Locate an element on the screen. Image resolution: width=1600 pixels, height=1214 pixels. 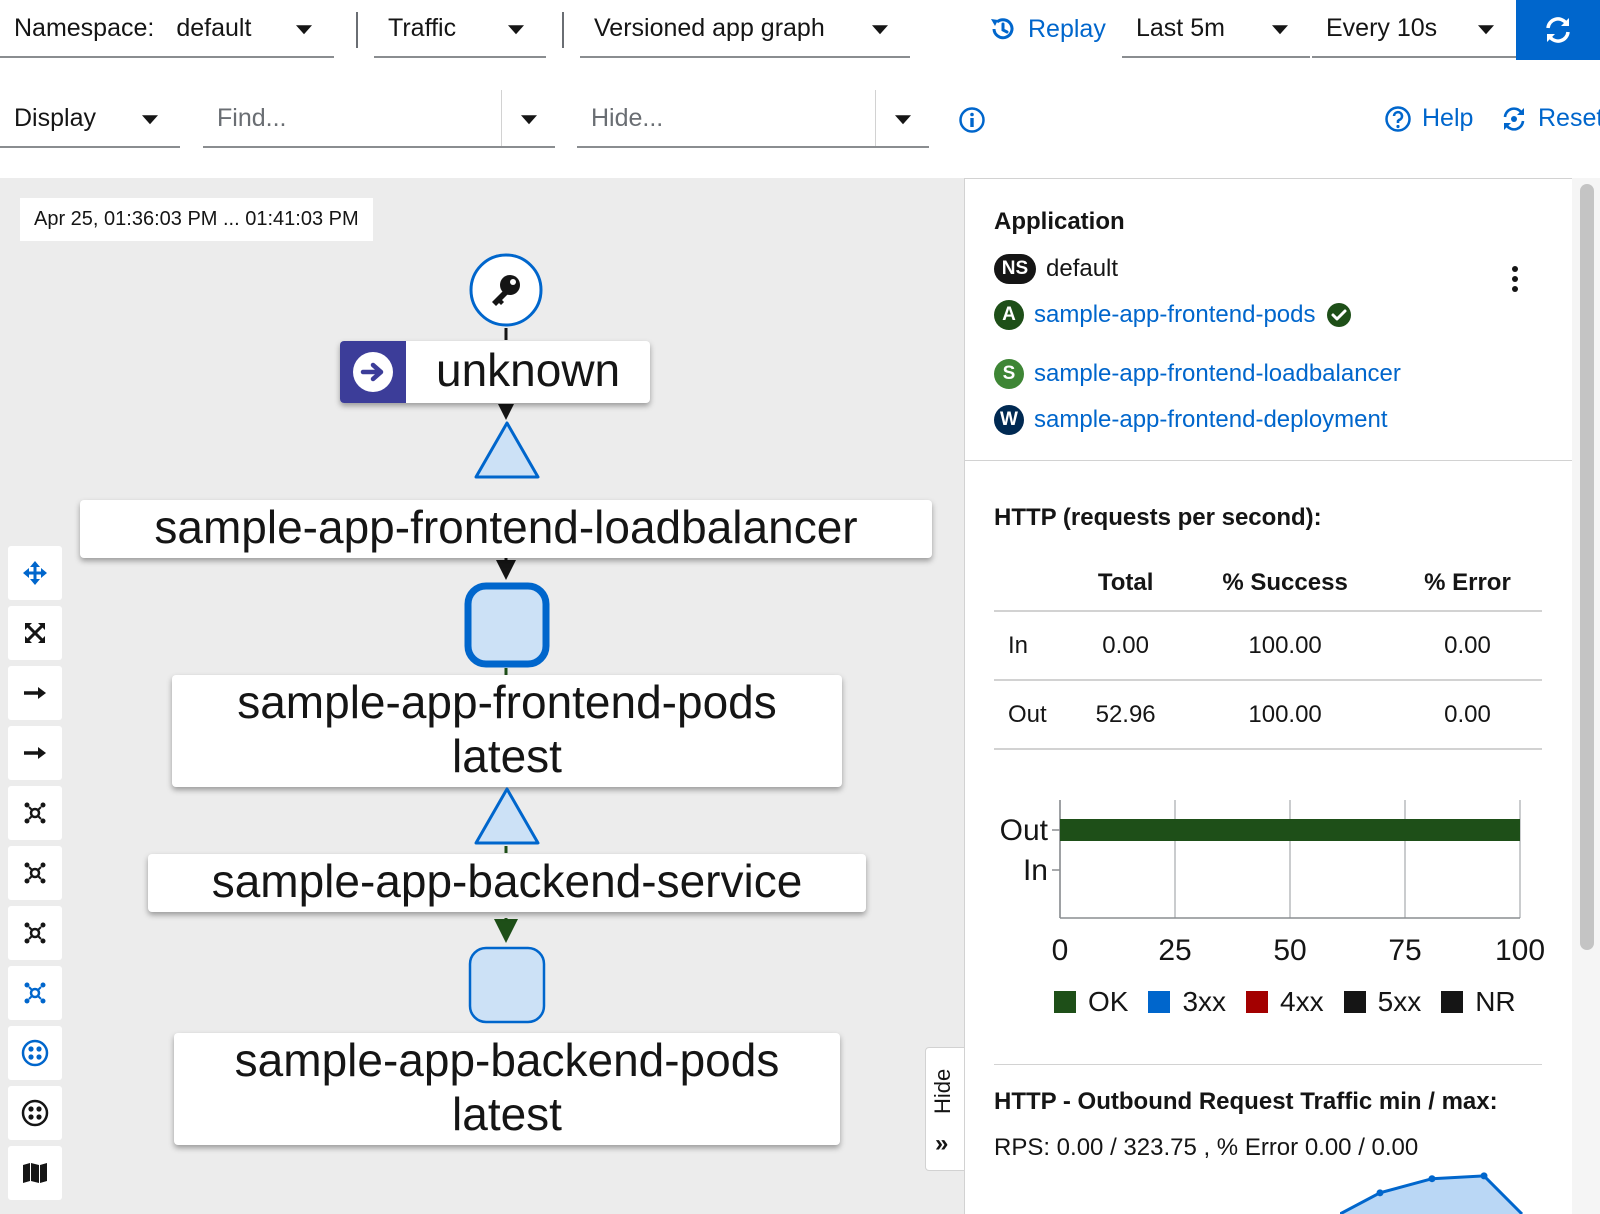
x-tick-label: 100 is located at coordinates (1520, 950).